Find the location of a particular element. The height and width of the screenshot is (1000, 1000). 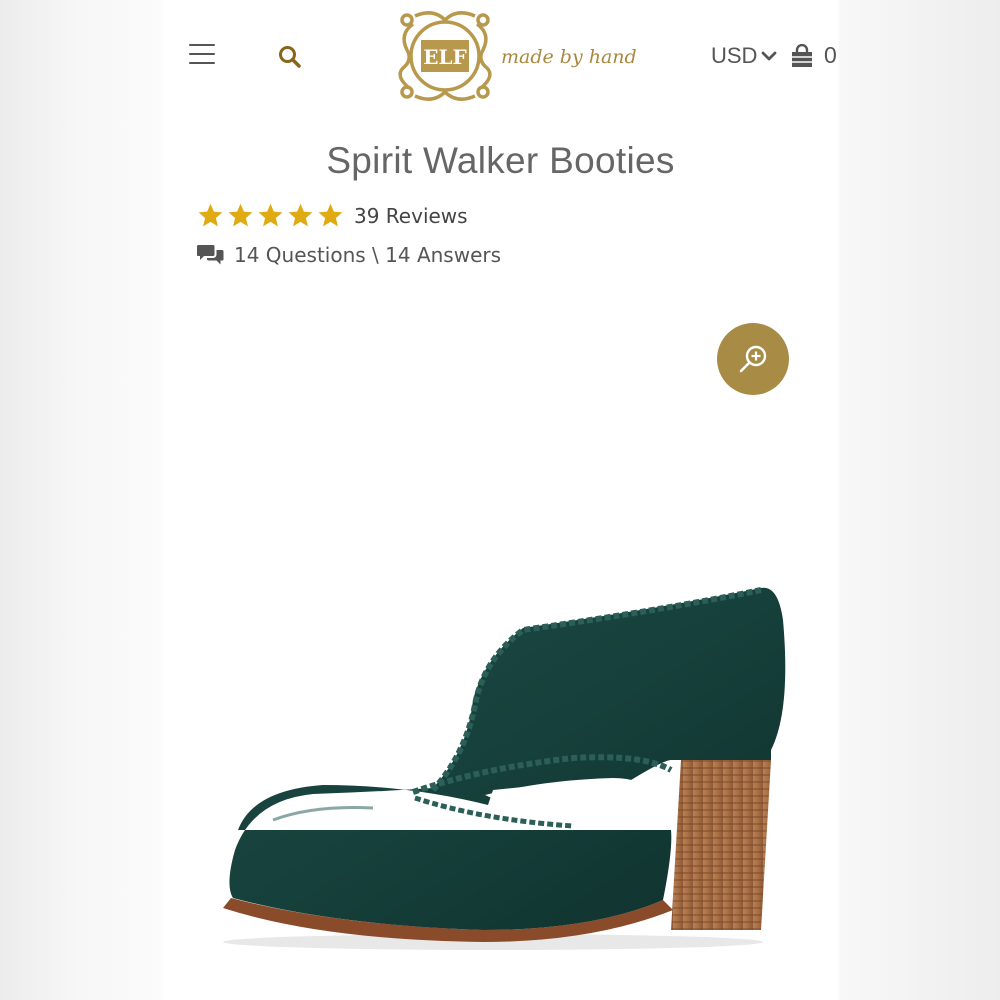

questions-link: 14 Questions \ 14 Answers is located at coordinates (349, 255).